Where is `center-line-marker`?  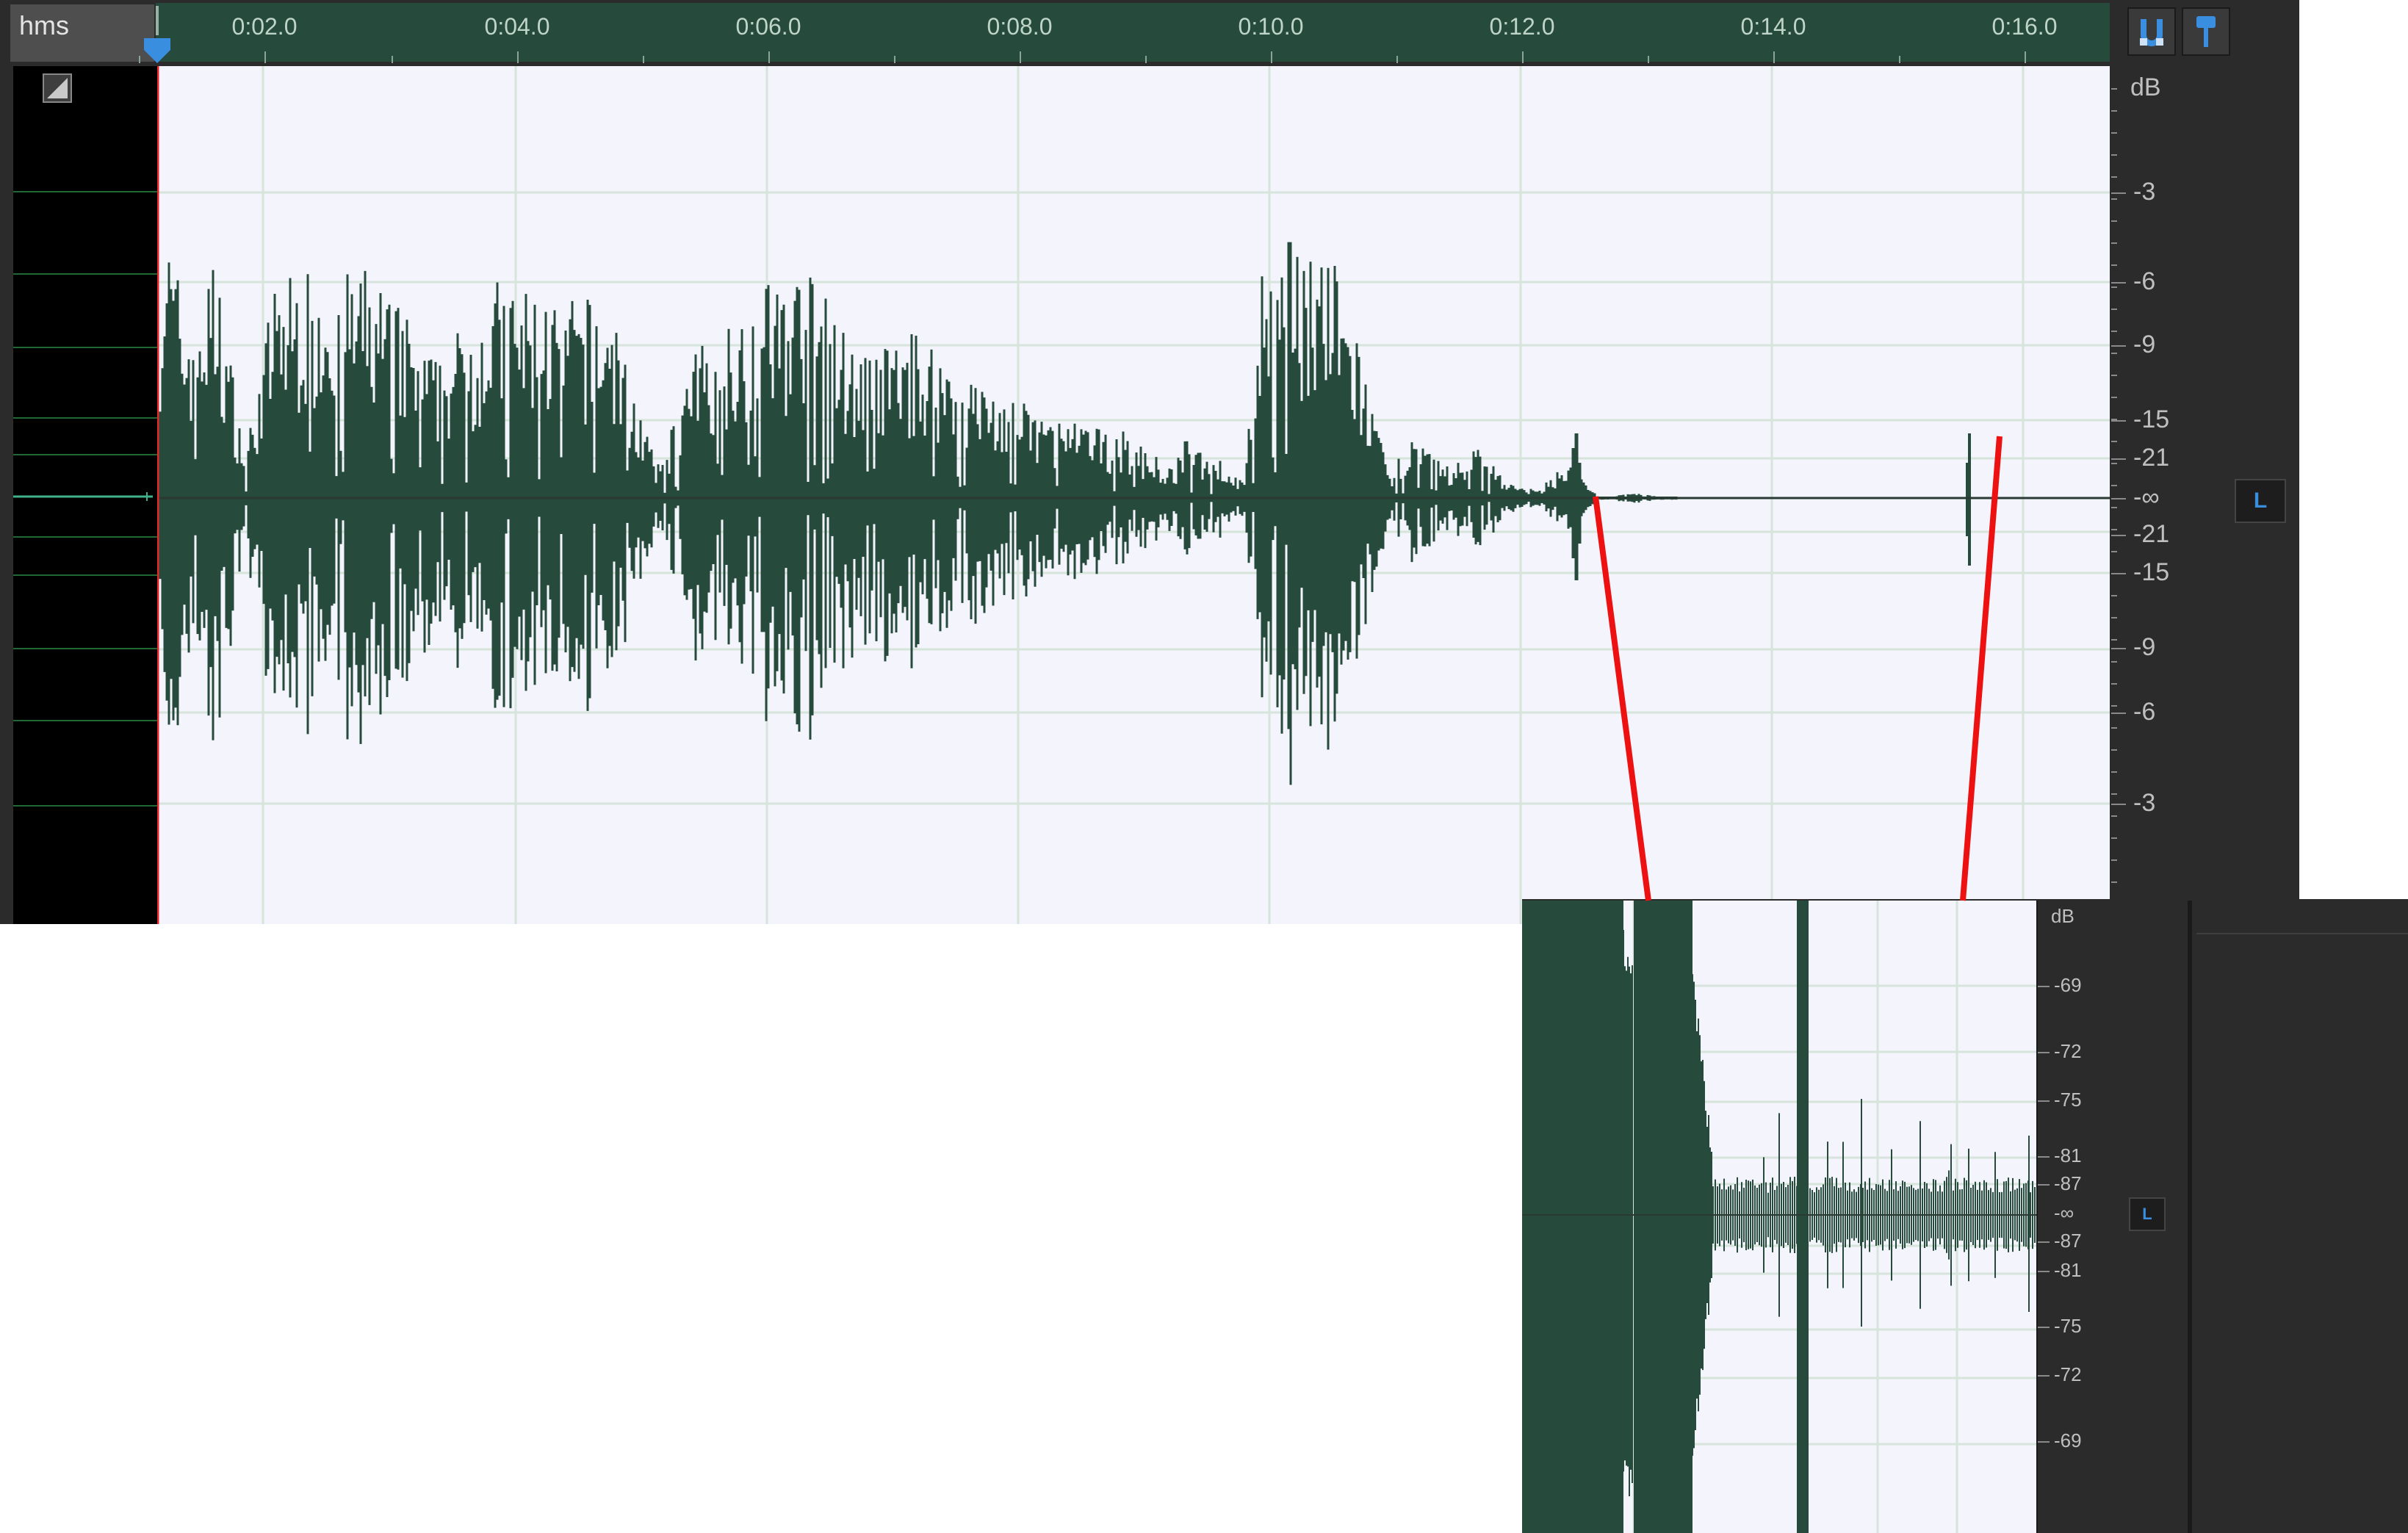
center-line-marker is located at coordinates (83, 496).